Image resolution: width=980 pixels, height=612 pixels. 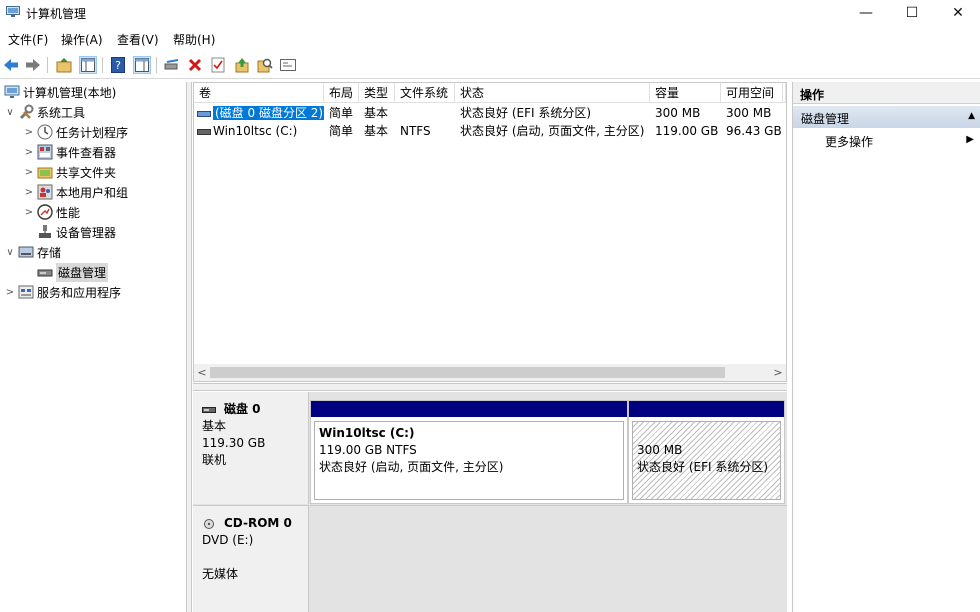 What do you see at coordinates (202, 372) in the screenshot?
I see `scroll-left-button: <` at bounding box center [202, 372].